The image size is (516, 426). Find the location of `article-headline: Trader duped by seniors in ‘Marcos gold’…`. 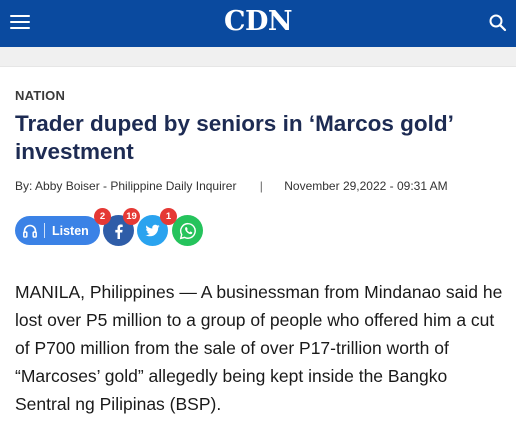

article-headline: Trader duped by seniors in ‘Marcos gold’… is located at coordinates (234, 137).